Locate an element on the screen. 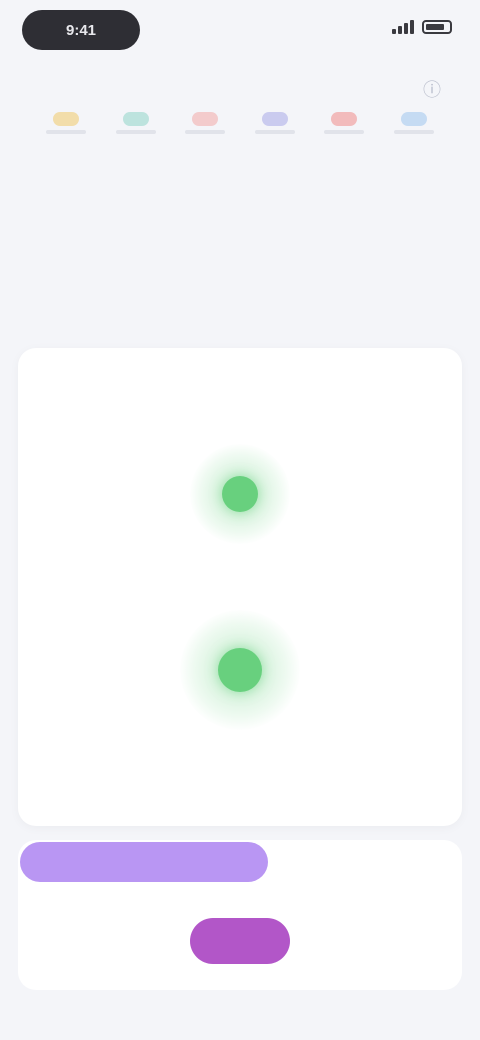 This screenshot has height=1040, width=480. mood-option-calm is located at coordinates (136, 132).